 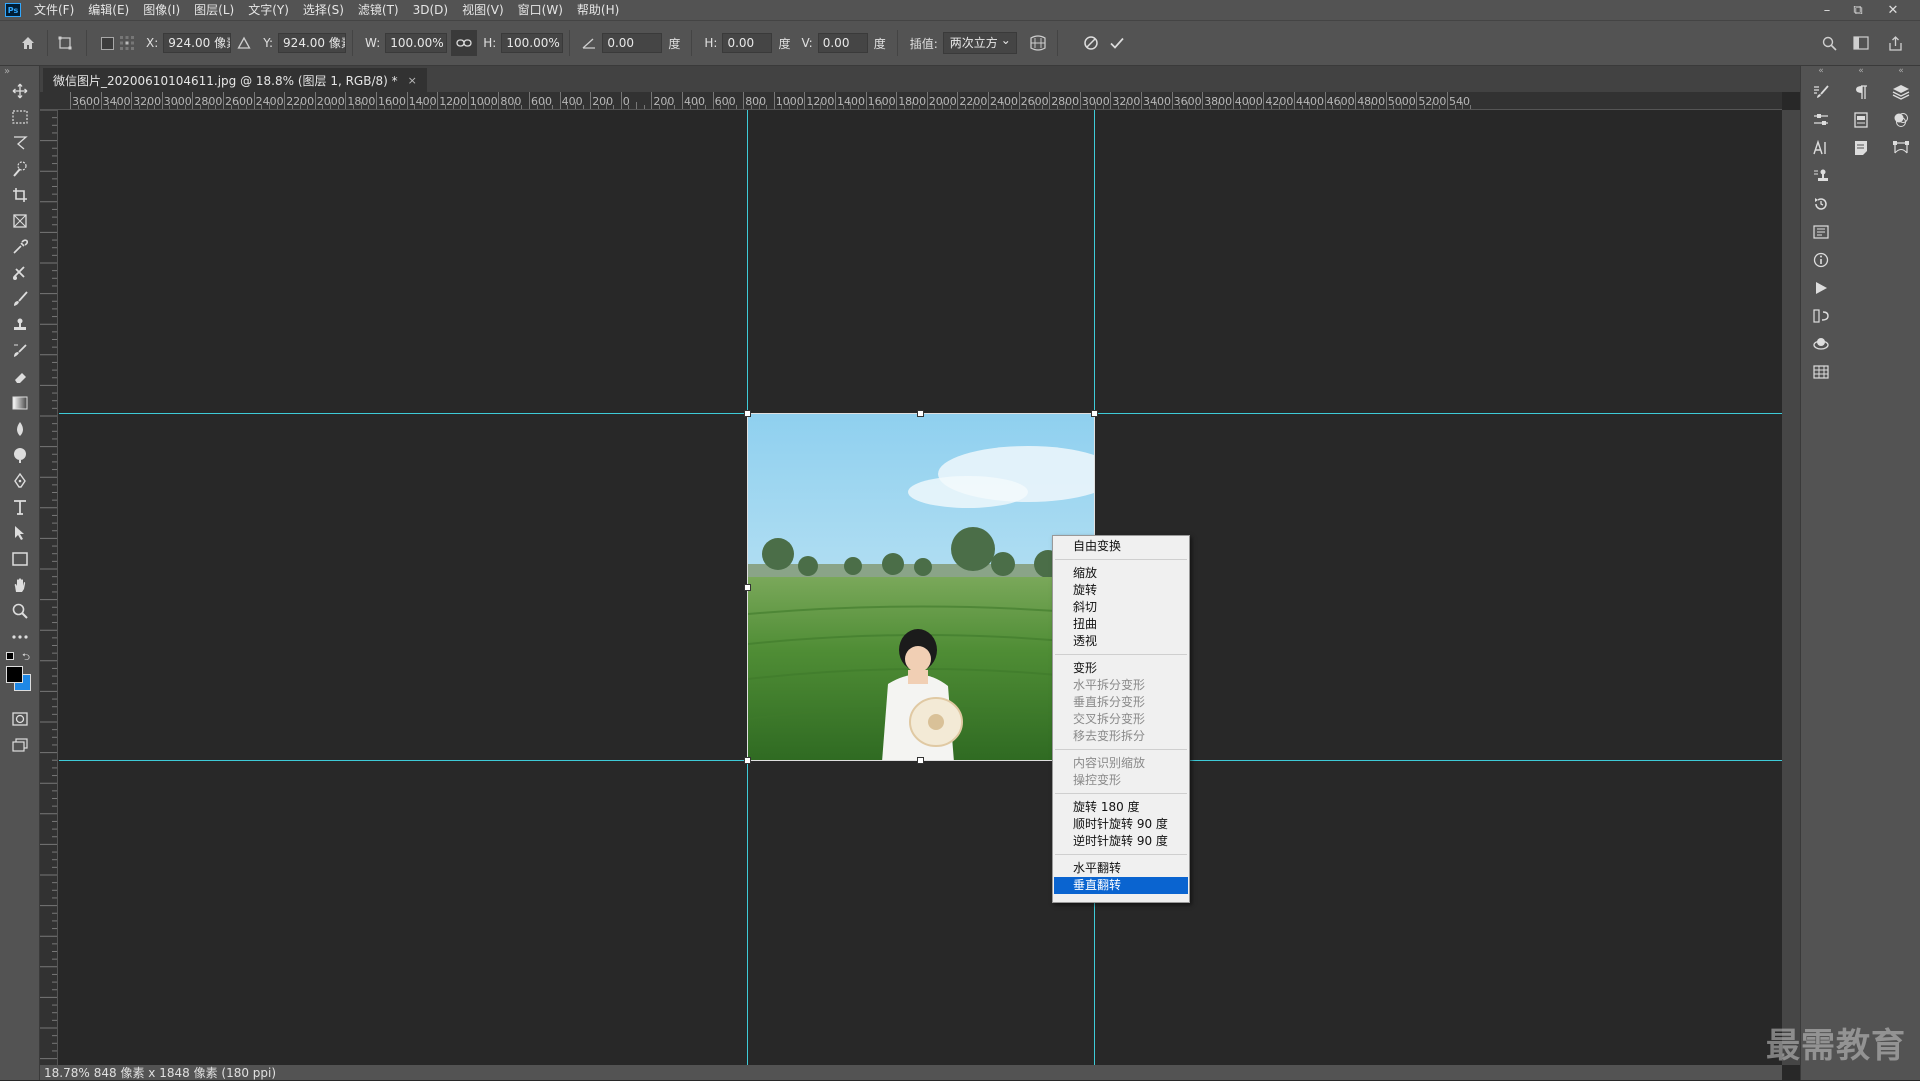 What do you see at coordinates (747, 413) in the screenshot?
I see `transform-handle-top-left` at bounding box center [747, 413].